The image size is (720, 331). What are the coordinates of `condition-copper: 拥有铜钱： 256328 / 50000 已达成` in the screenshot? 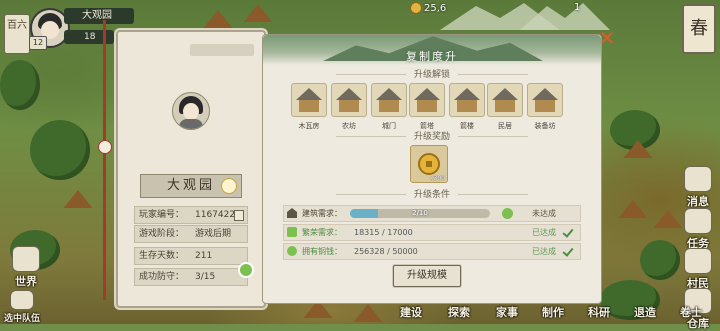 It's located at (432, 251).